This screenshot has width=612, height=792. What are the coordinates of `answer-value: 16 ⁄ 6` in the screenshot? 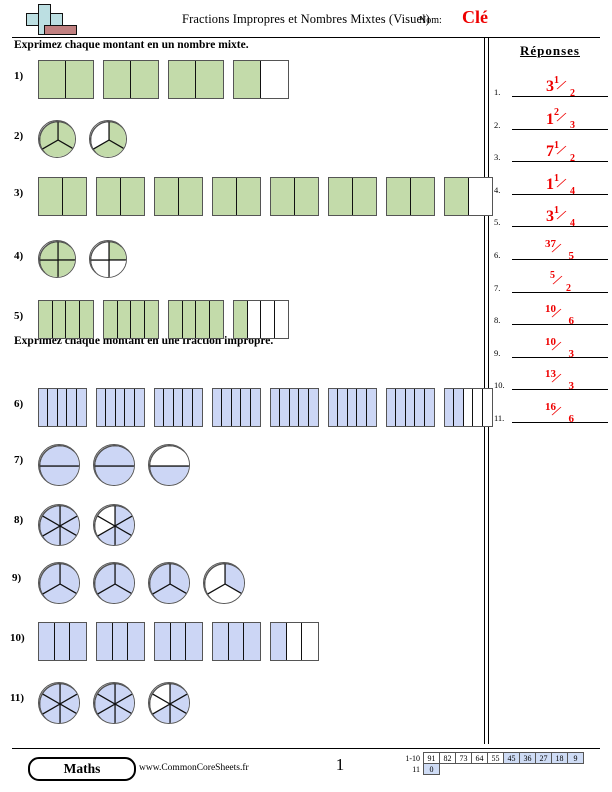 It's located at (560, 413).